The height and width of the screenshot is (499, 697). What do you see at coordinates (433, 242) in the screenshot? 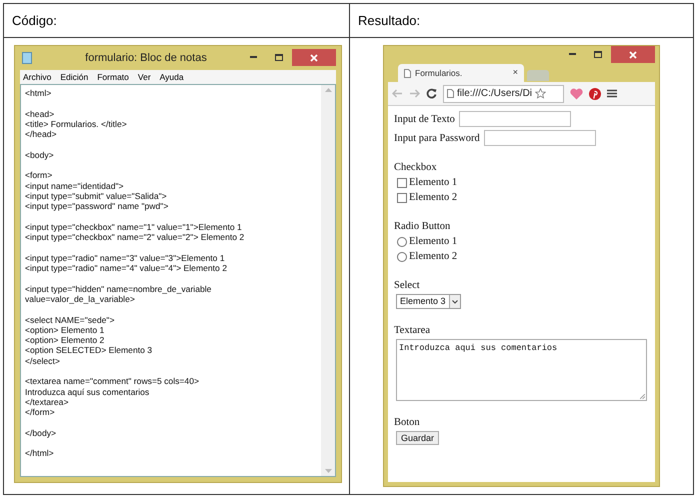
I see `radio-label: Elemento 1` at bounding box center [433, 242].